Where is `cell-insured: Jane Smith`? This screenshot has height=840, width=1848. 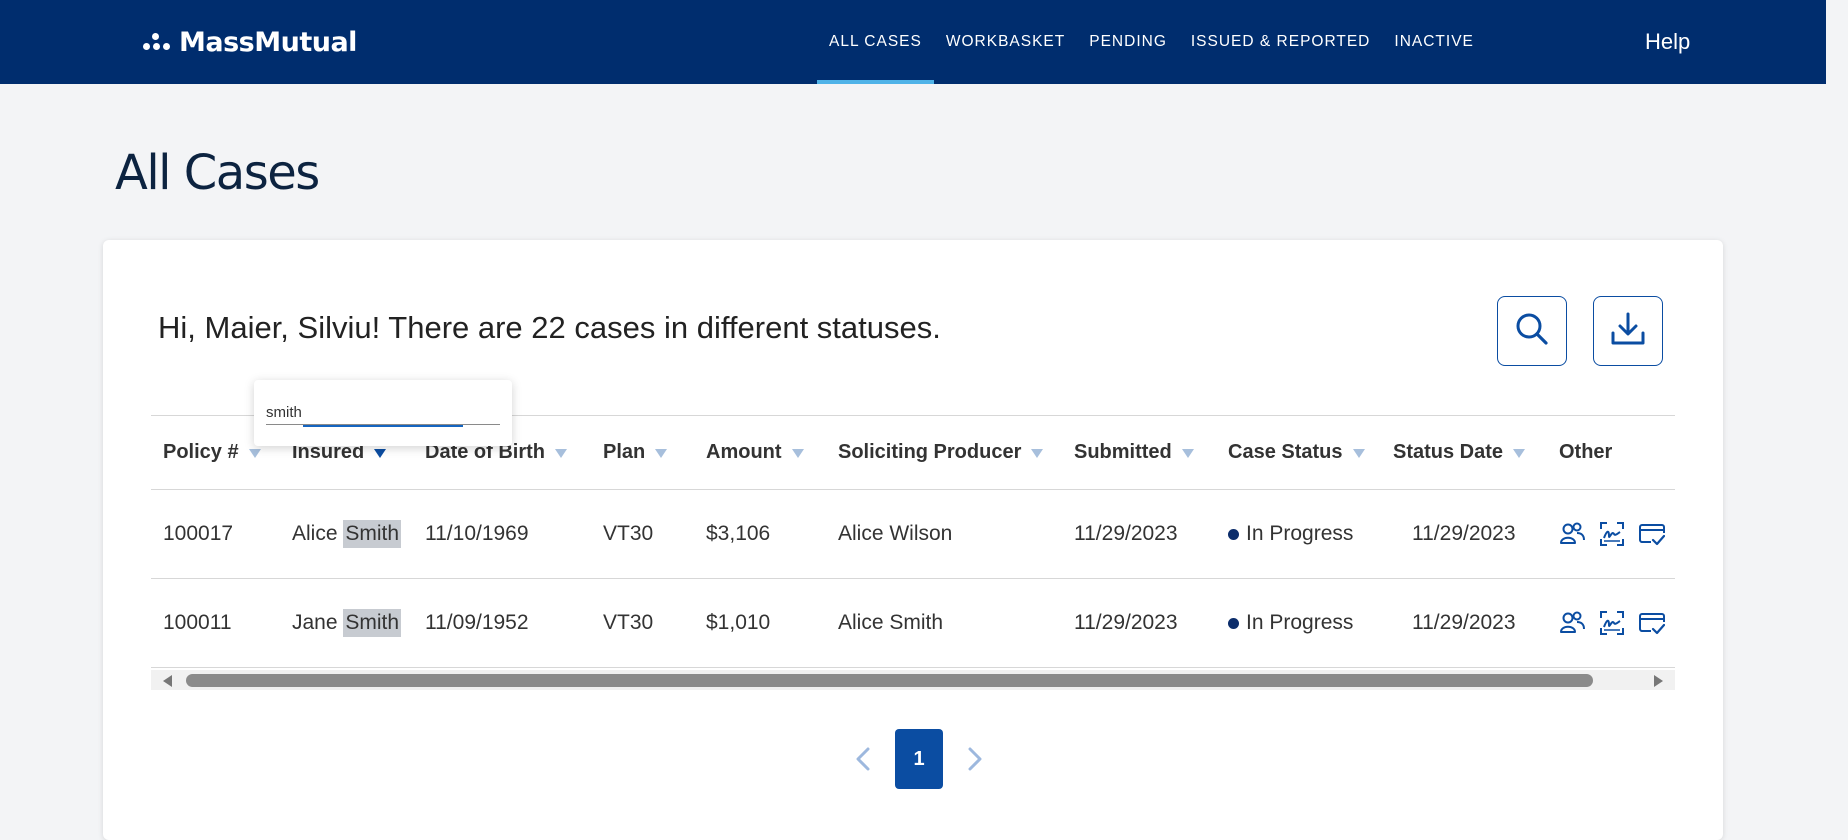 cell-insured: Jane Smith is located at coordinates (347, 623).